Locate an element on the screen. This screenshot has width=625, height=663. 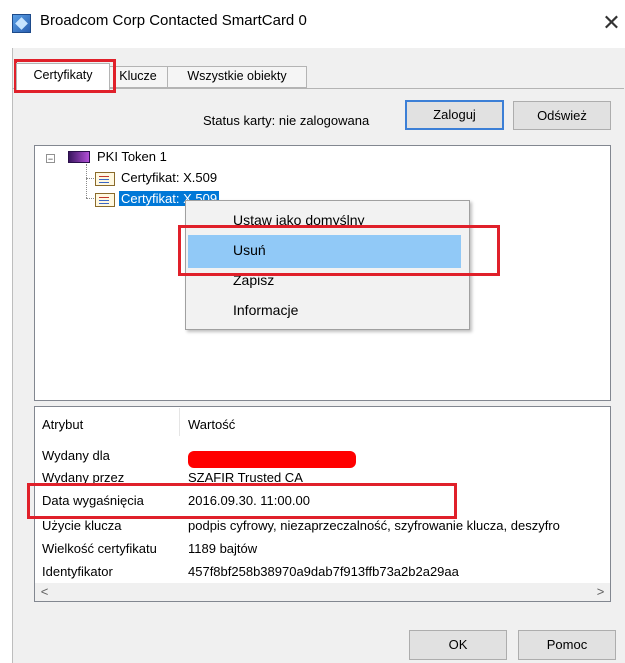
close-icon: ✕ is located at coordinates (611, 23).